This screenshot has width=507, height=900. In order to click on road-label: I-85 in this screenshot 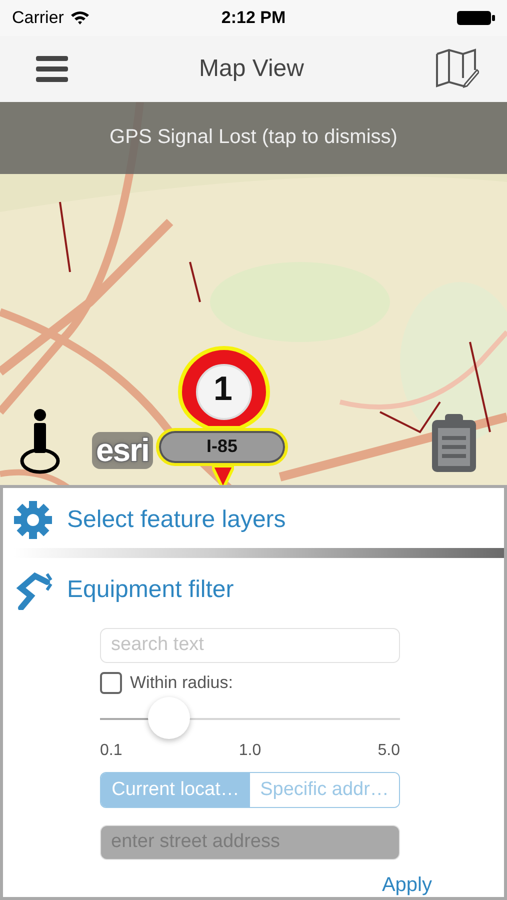, I will do `click(222, 447)`.